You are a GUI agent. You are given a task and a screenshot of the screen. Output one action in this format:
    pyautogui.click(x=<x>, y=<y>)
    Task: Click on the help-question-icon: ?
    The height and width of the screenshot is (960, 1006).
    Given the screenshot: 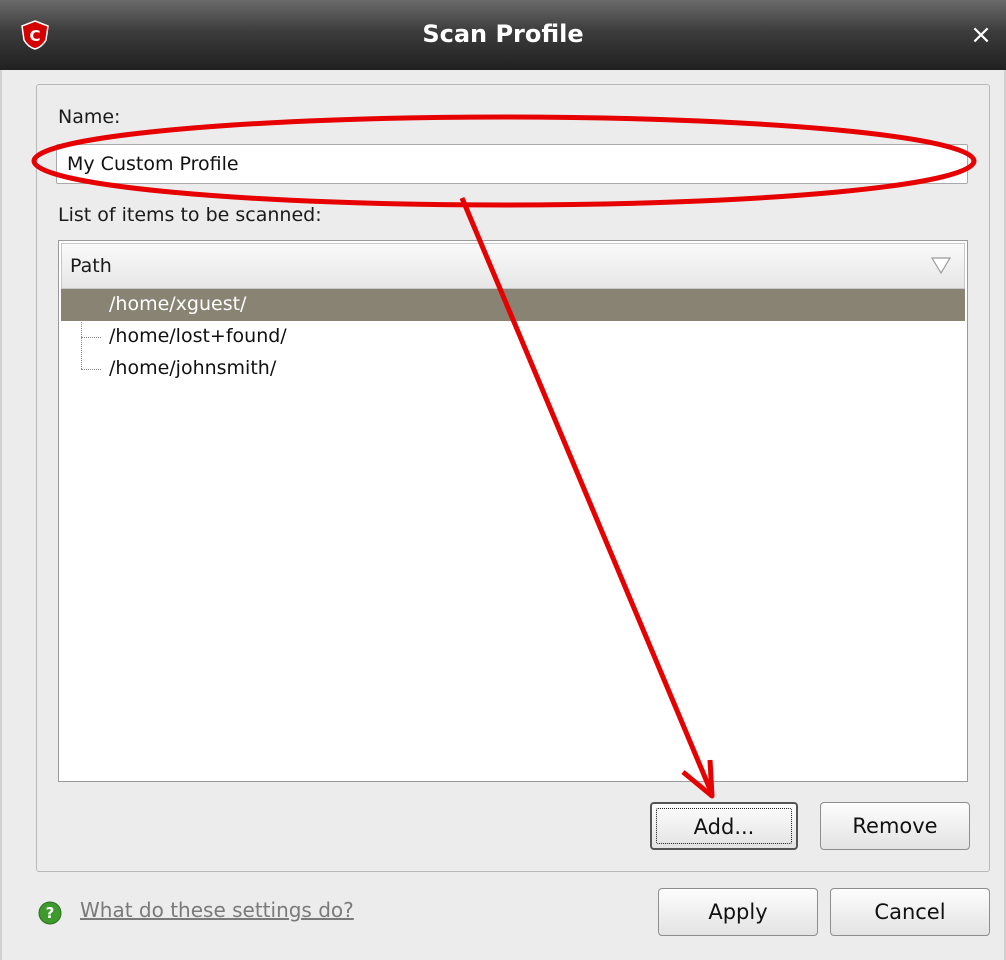 What is the action you would take?
    pyautogui.click(x=50, y=913)
    